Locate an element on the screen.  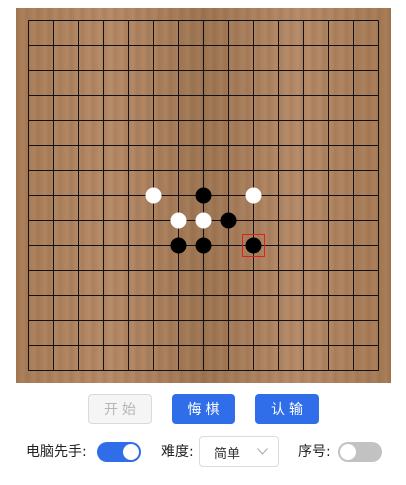
difficulty-select: 简单 is located at coordinates (239, 451).